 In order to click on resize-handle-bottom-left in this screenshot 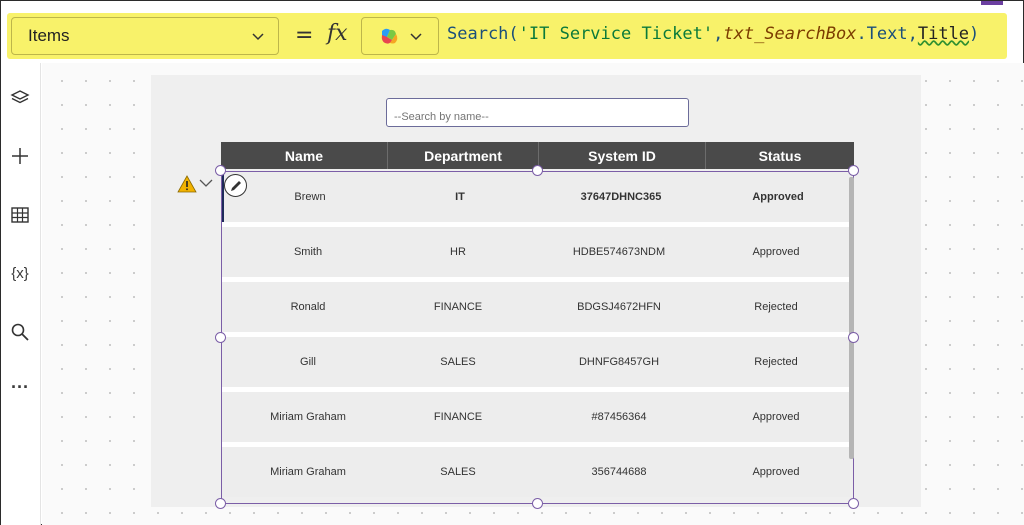, I will do `click(220, 503)`.